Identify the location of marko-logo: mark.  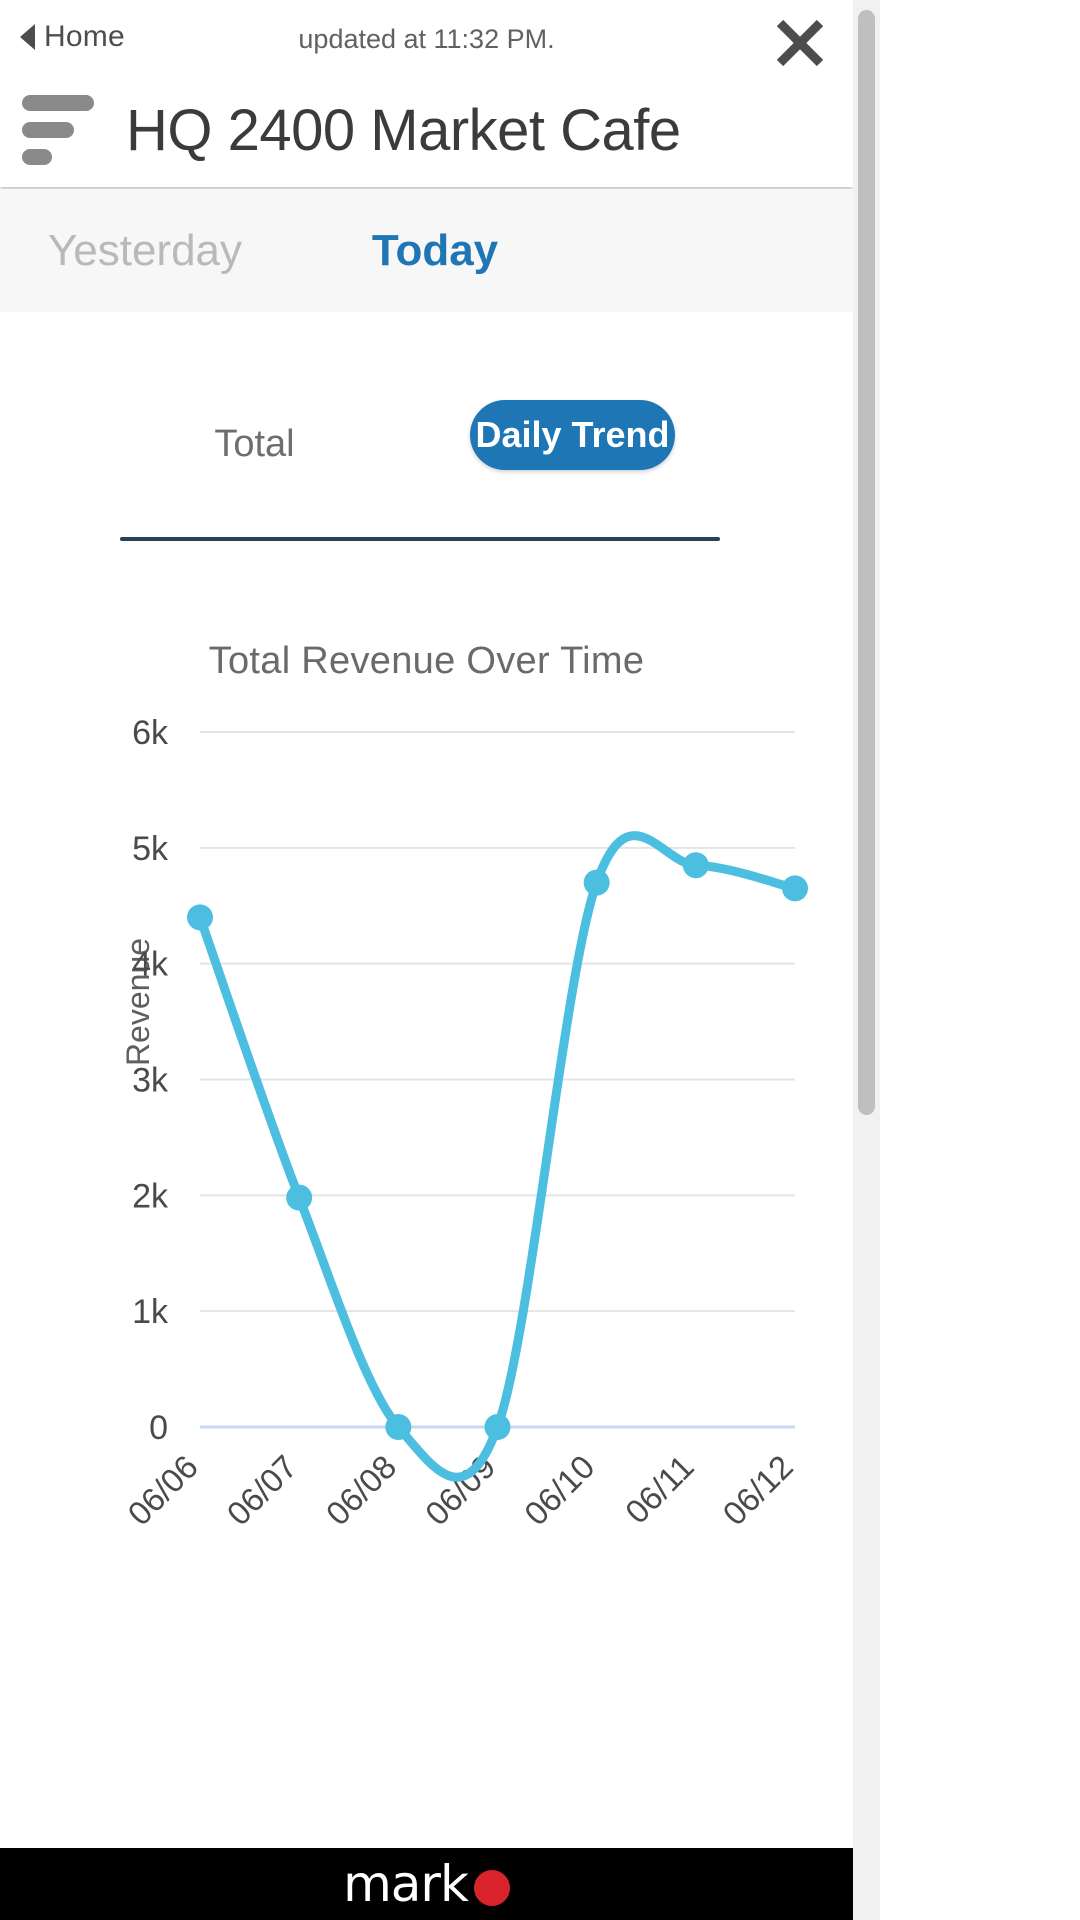
(426, 1884).